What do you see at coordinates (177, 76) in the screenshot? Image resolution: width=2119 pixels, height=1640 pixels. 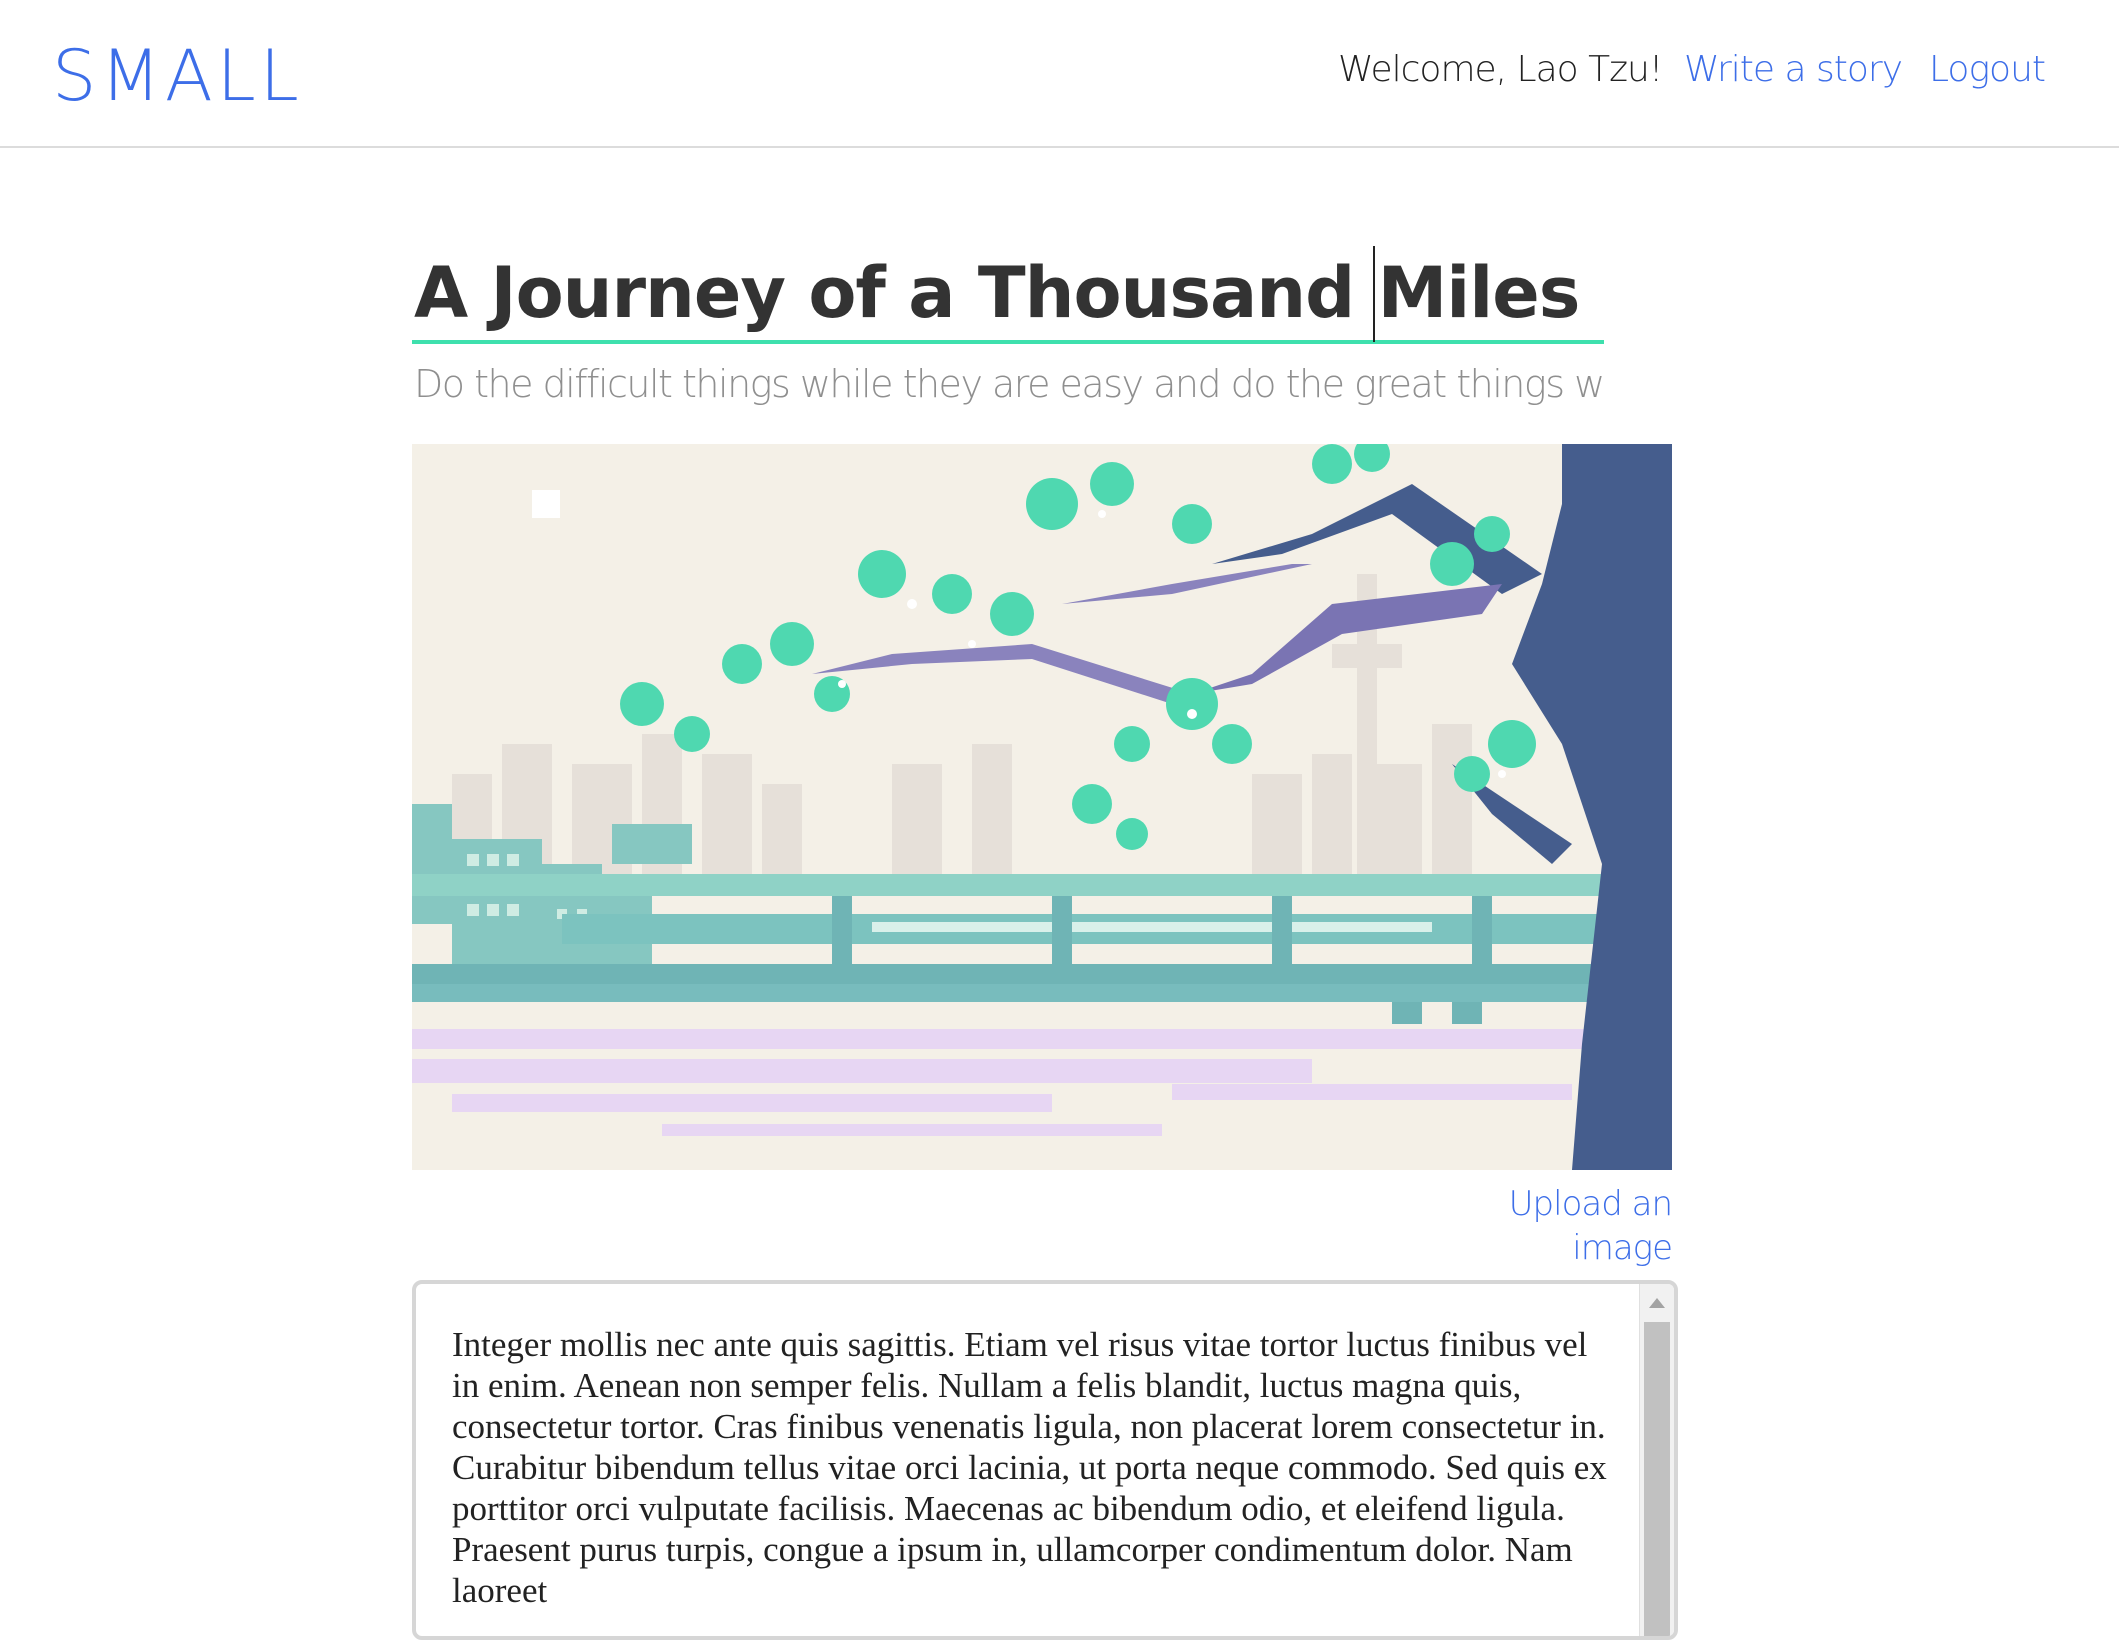 I see `site-logo: SMALL` at bounding box center [177, 76].